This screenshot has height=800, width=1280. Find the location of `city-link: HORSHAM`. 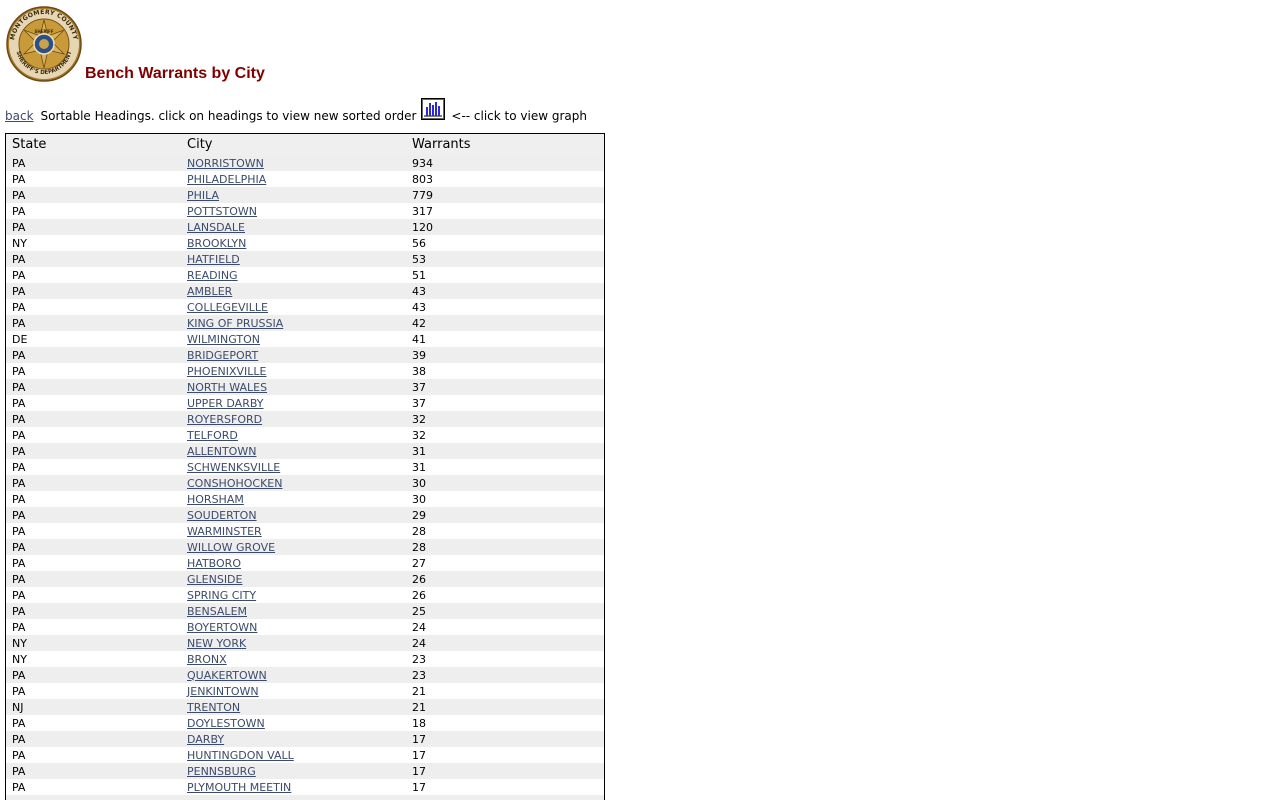

city-link: HORSHAM is located at coordinates (215, 499).